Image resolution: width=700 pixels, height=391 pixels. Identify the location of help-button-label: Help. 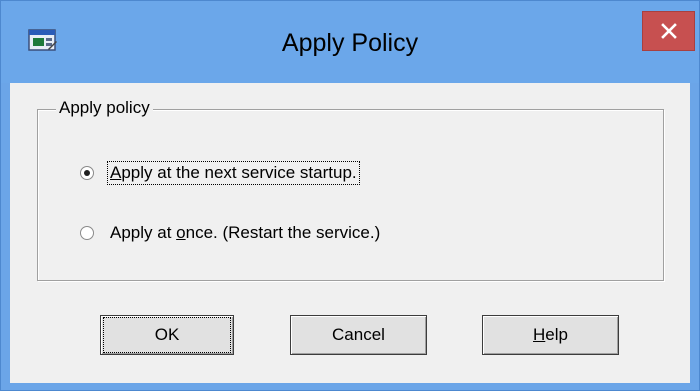
(550, 334).